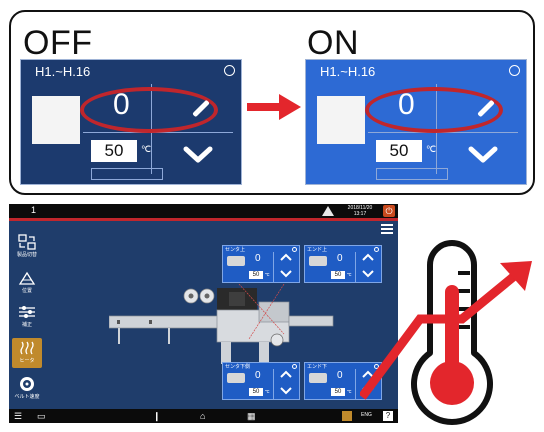  I want to click on monitor-icon: ▭, so click(41, 416).